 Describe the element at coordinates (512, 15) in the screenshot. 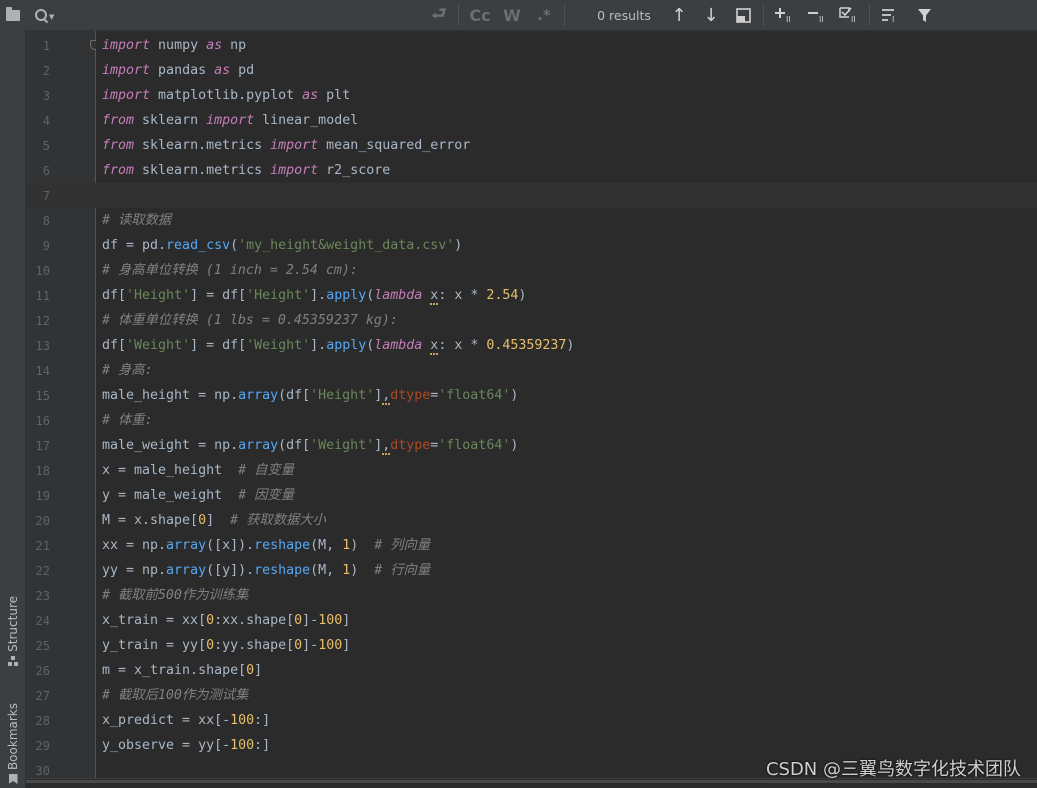

I see `whole-words-button: W` at that location.